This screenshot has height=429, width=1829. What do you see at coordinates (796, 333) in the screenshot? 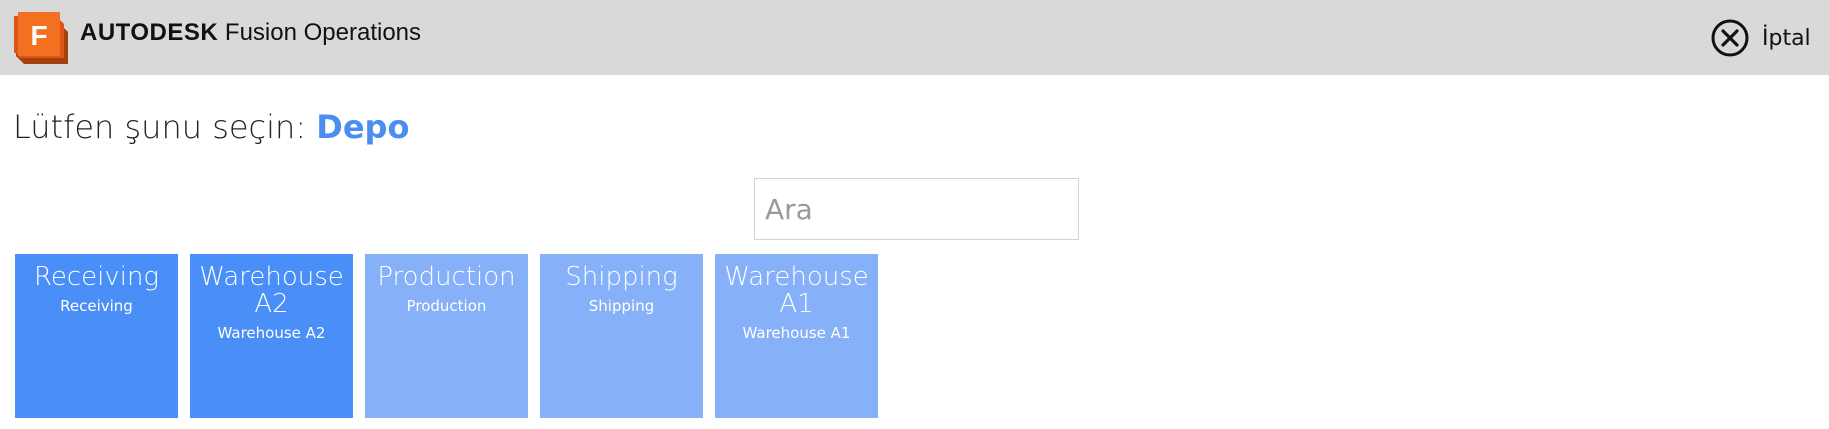
I see `tile-subtitle: Warehouse A1` at bounding box center [796, 333].